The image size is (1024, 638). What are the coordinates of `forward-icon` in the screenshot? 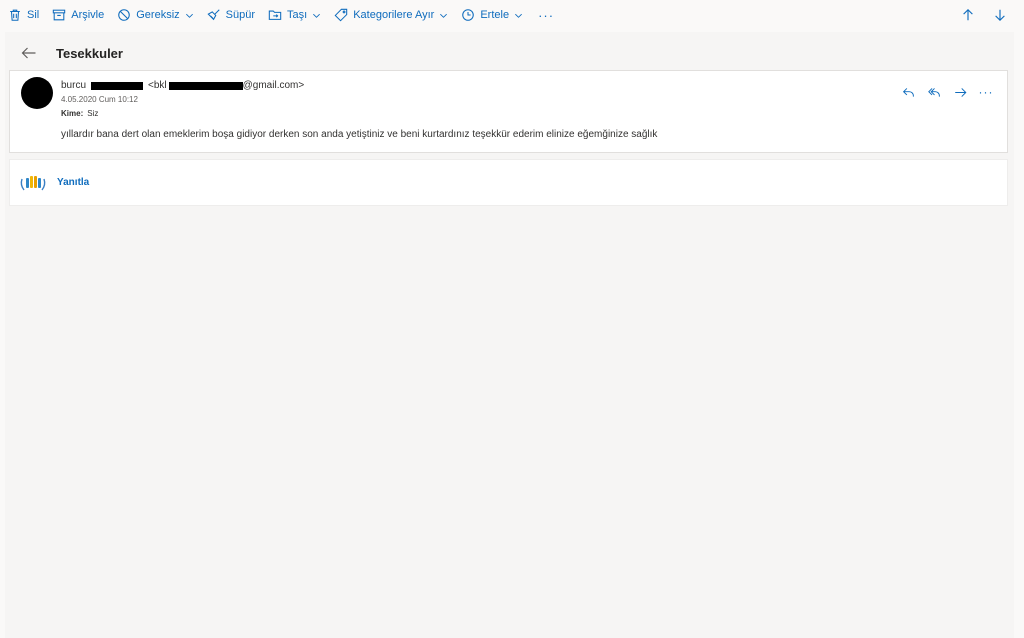 It's located at (960, 92).